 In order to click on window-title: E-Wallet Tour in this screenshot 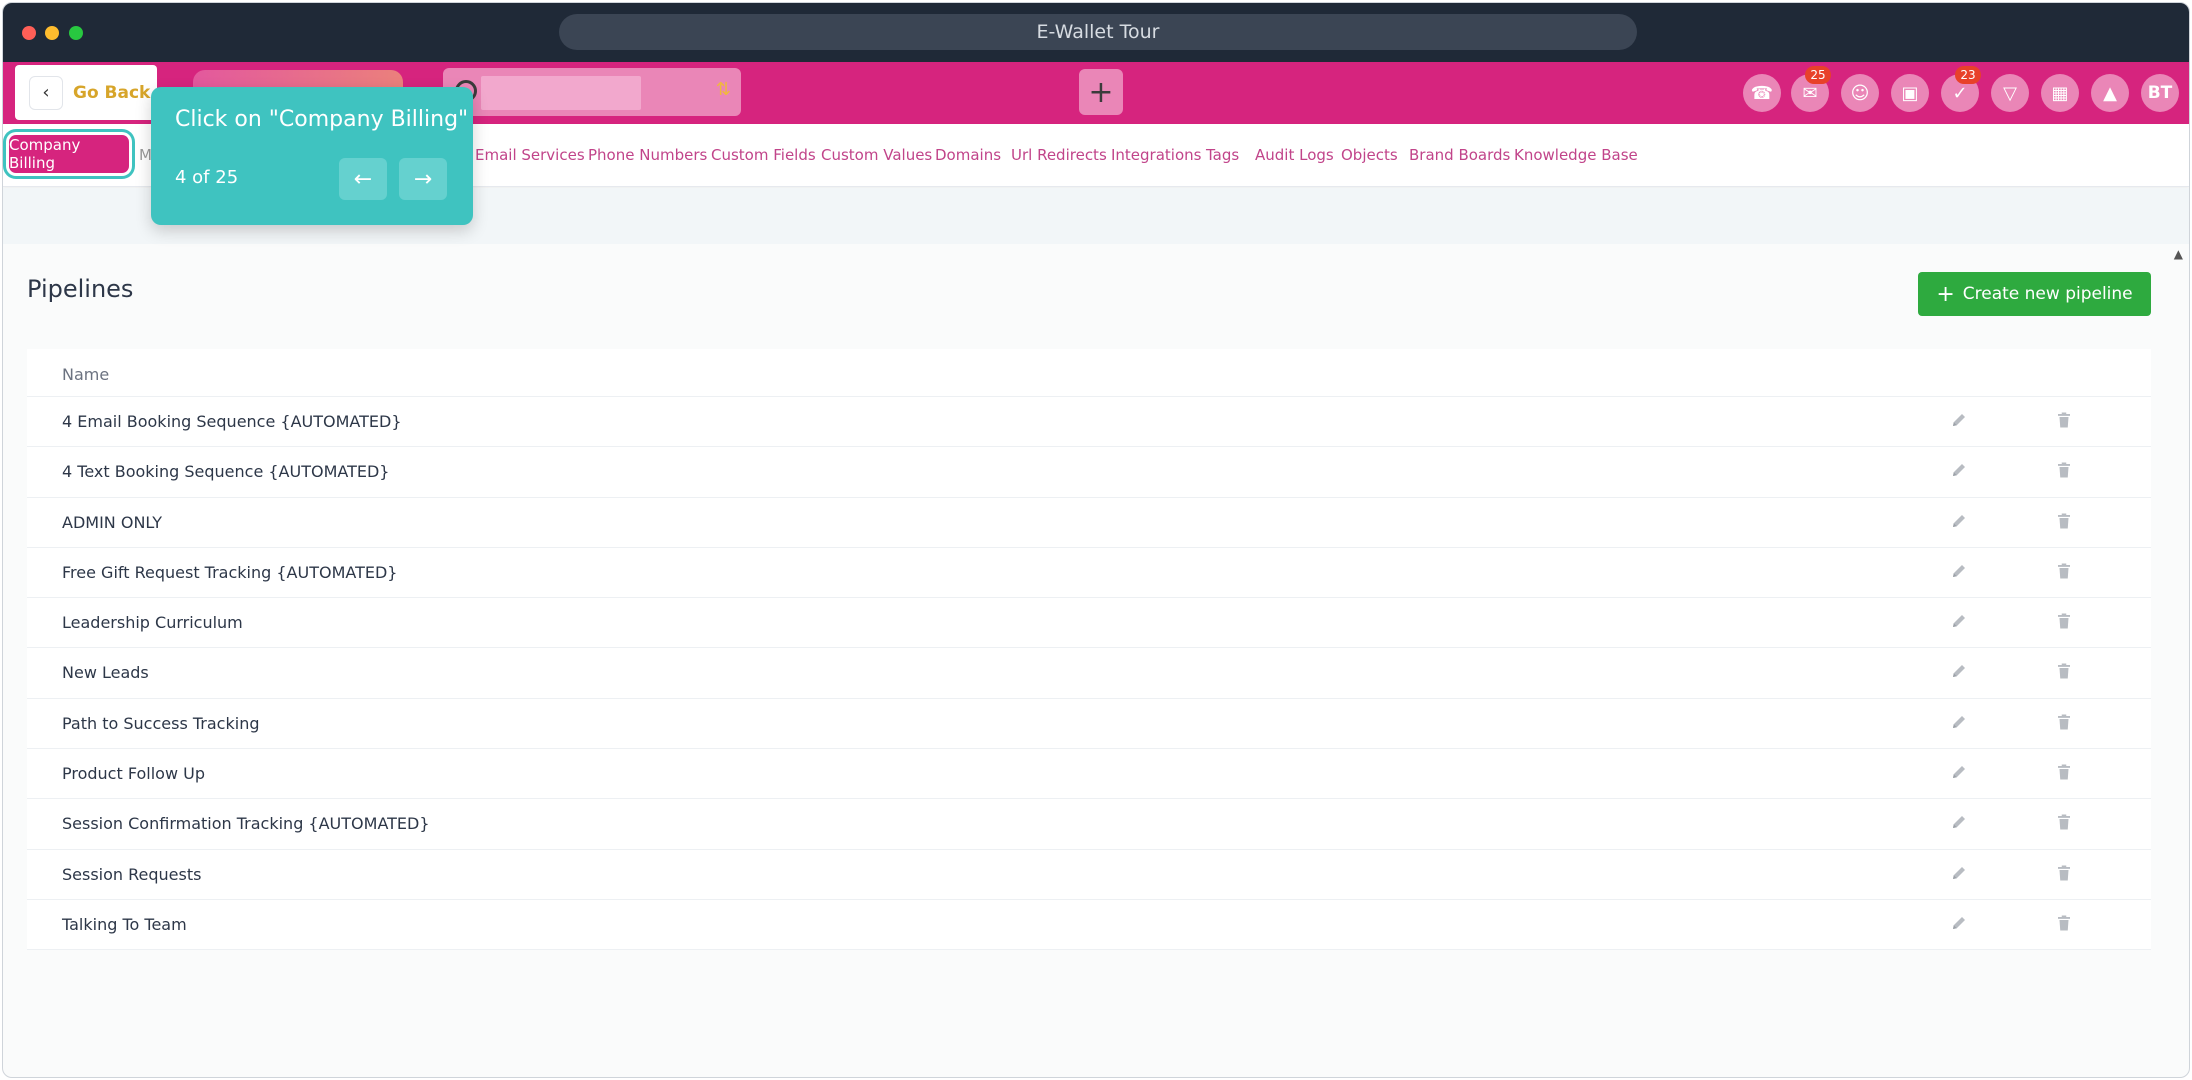, I will do `click(1098, 32)`.